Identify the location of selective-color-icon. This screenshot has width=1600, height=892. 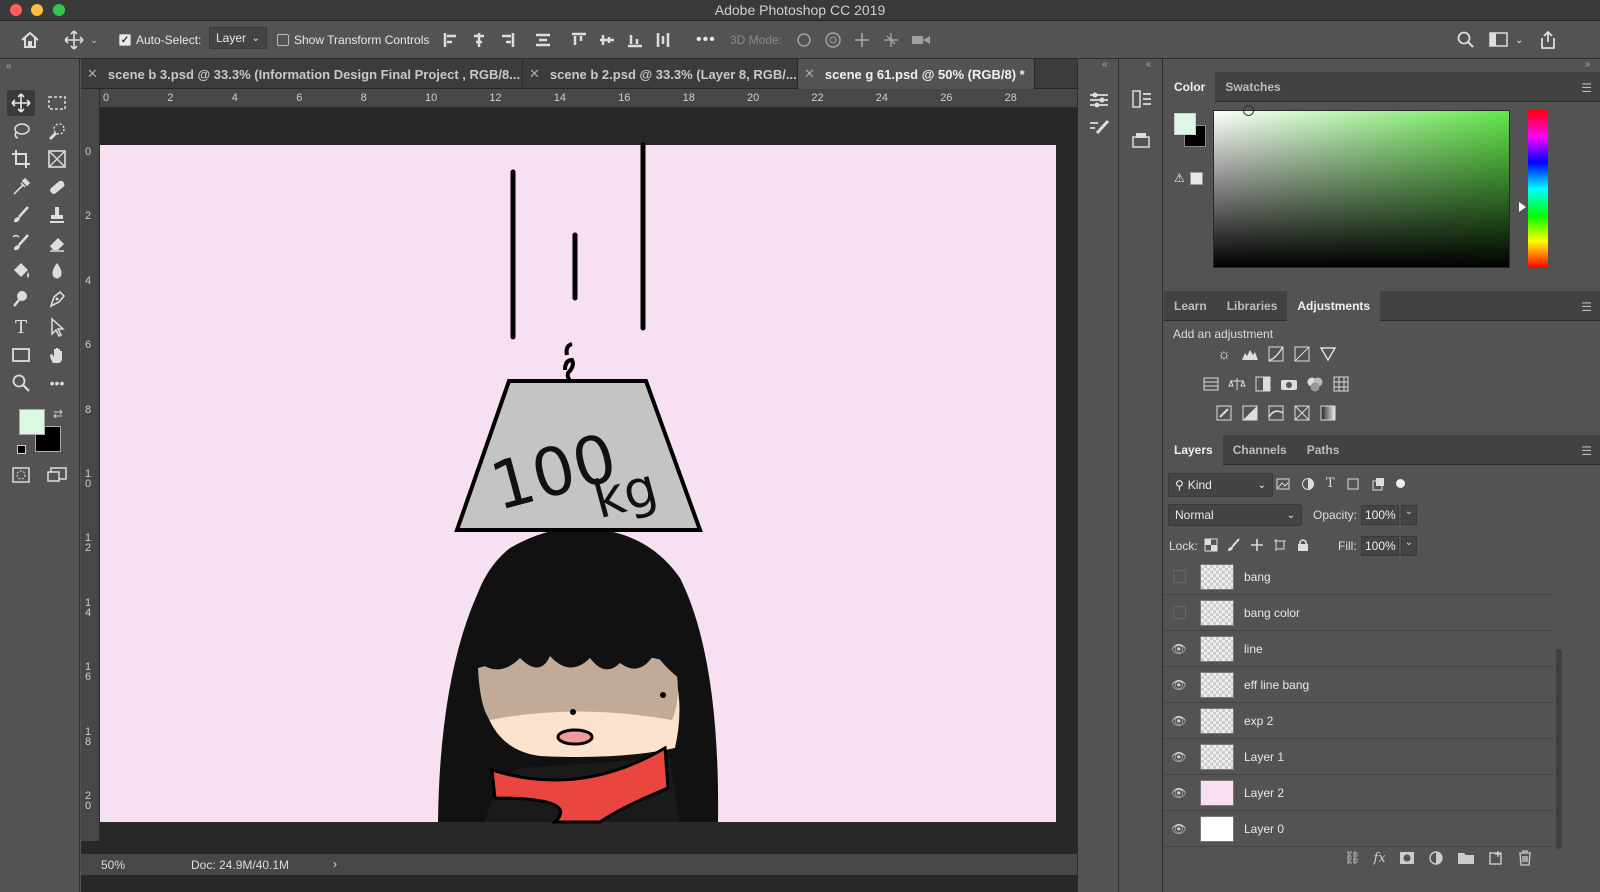
(1302, 413).